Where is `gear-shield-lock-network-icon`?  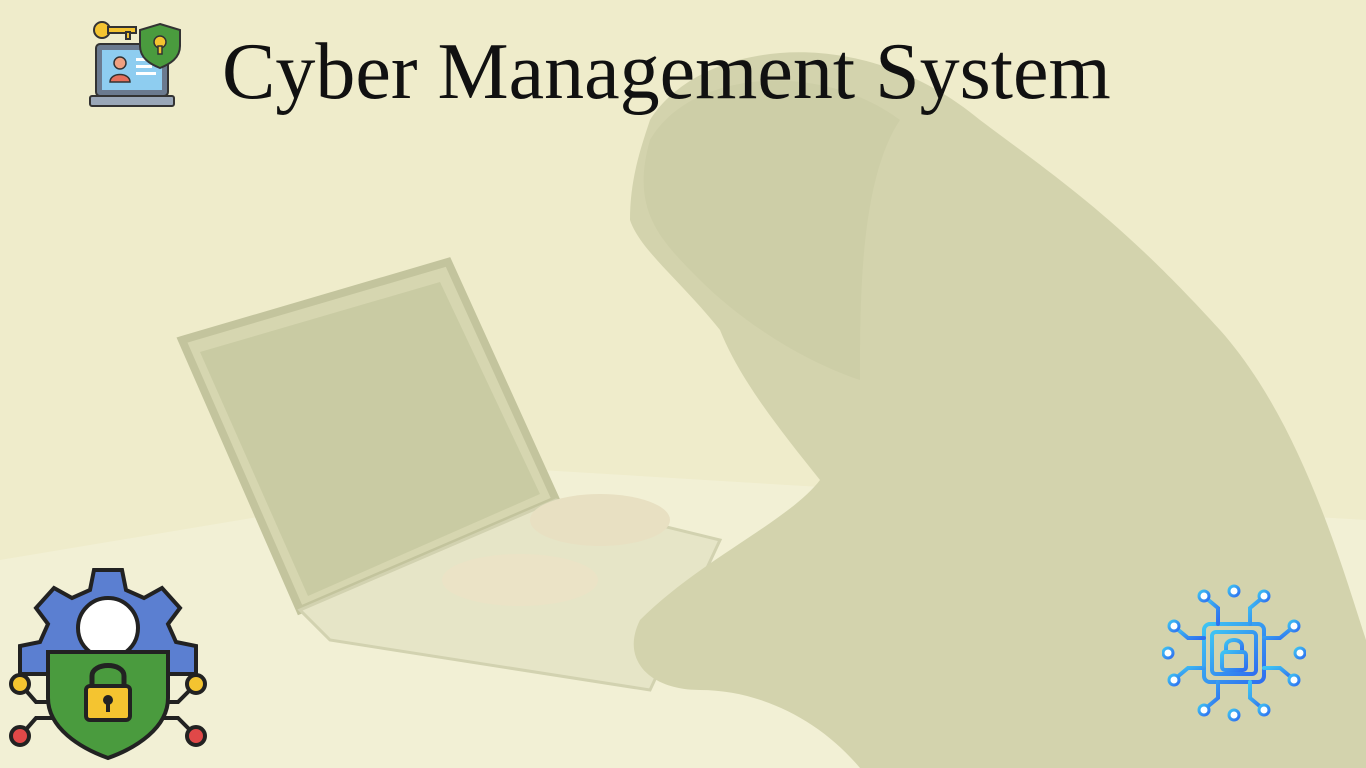
gear-shield-lock-network-icon is located at coordinates (108, 663).